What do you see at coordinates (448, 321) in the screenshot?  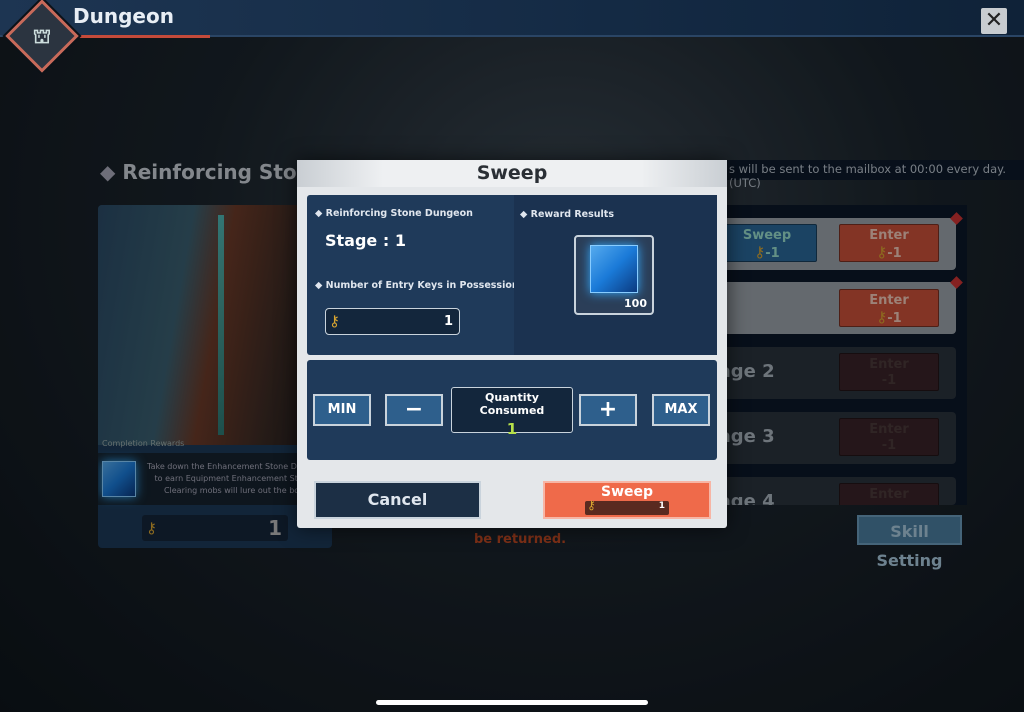 I see `keys-value: 1` at bounding box center [448, 321].